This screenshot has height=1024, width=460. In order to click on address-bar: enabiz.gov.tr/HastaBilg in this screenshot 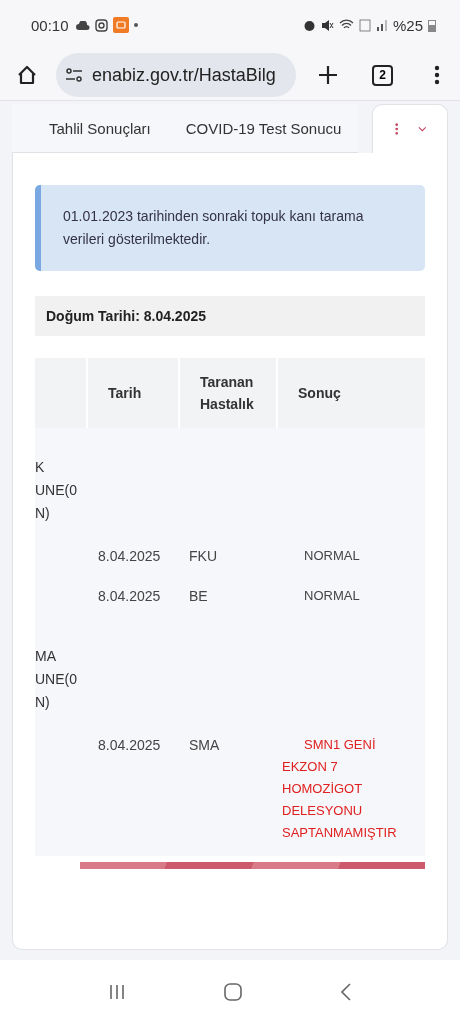, I will do `click(176, 75)`.